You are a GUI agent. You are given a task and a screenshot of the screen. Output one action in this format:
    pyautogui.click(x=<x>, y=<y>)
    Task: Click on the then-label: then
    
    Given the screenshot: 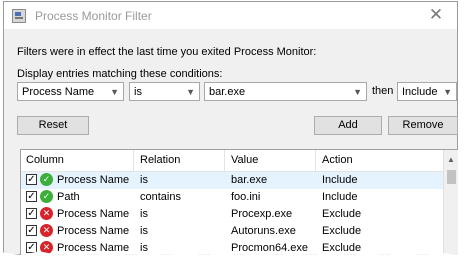 What is the action you would take?
    pyautogui.click(x=383, y=91)
    